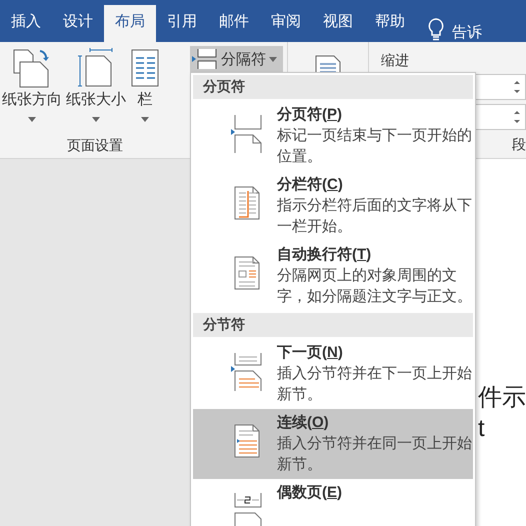  I want to click on ribbon-button: 栏, so click(145, 90).